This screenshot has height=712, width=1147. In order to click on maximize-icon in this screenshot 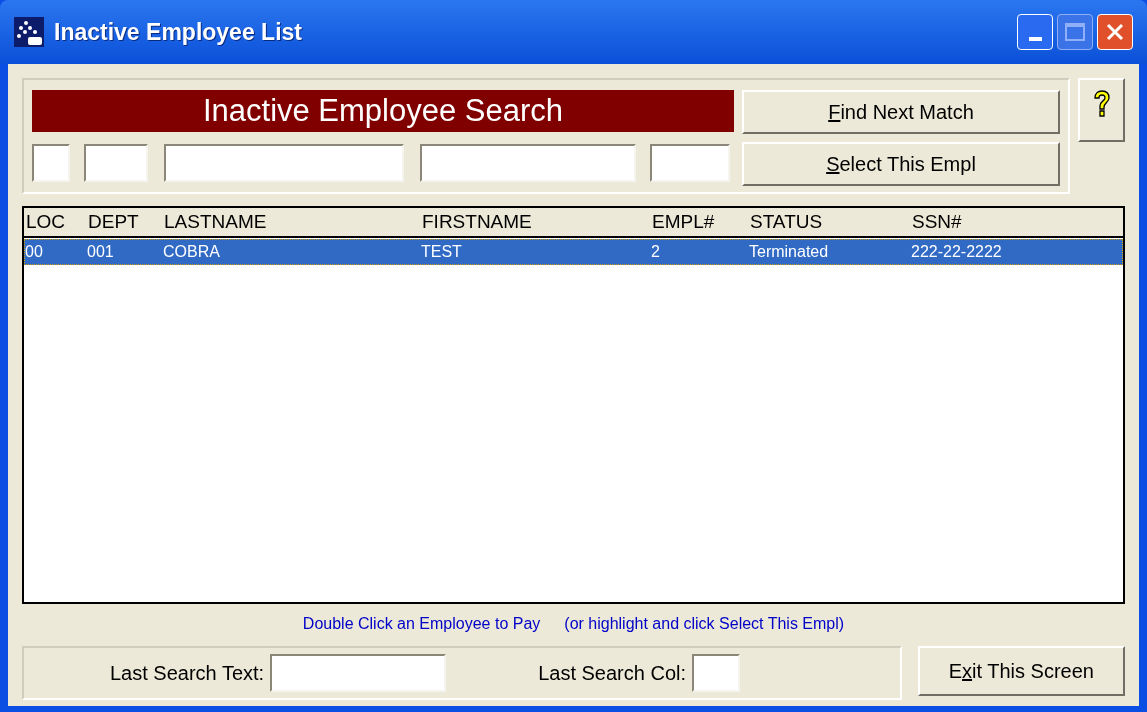, I will do `click(1075, 32)`.